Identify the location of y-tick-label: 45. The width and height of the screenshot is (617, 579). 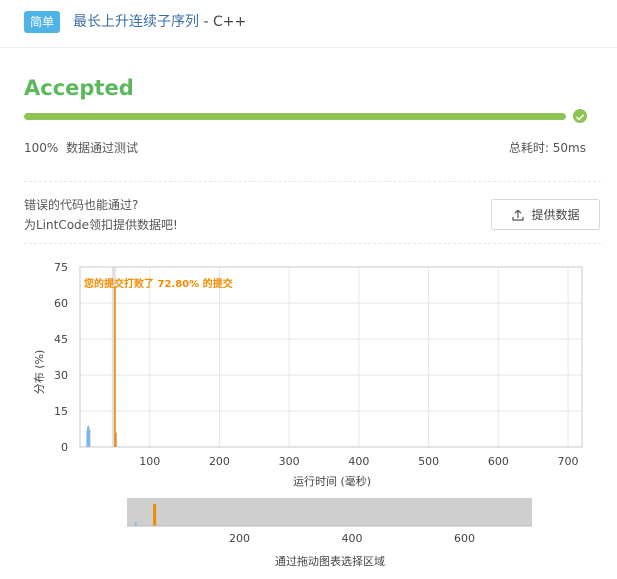
(61, 339).